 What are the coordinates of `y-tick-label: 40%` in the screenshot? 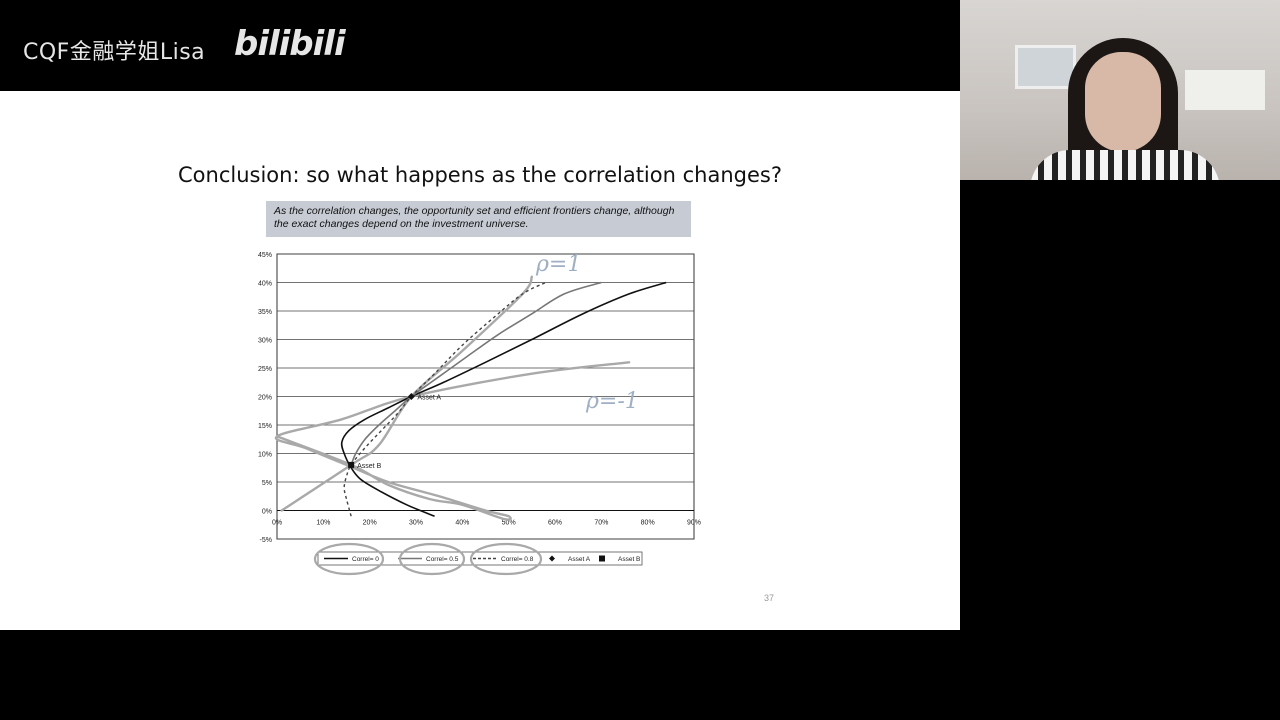 It's located at (265, 284).